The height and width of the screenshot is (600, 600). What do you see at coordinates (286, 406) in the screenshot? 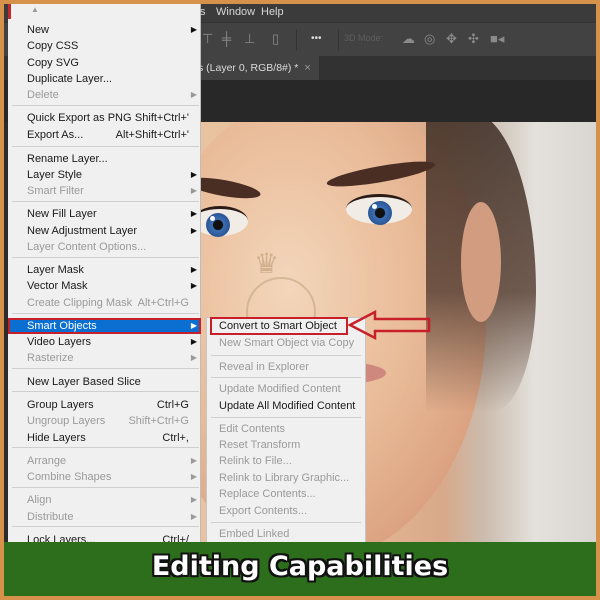
I see `submenu-item-update-all-modified-content: Update All Modified Content` at bounding box center [286, 406].